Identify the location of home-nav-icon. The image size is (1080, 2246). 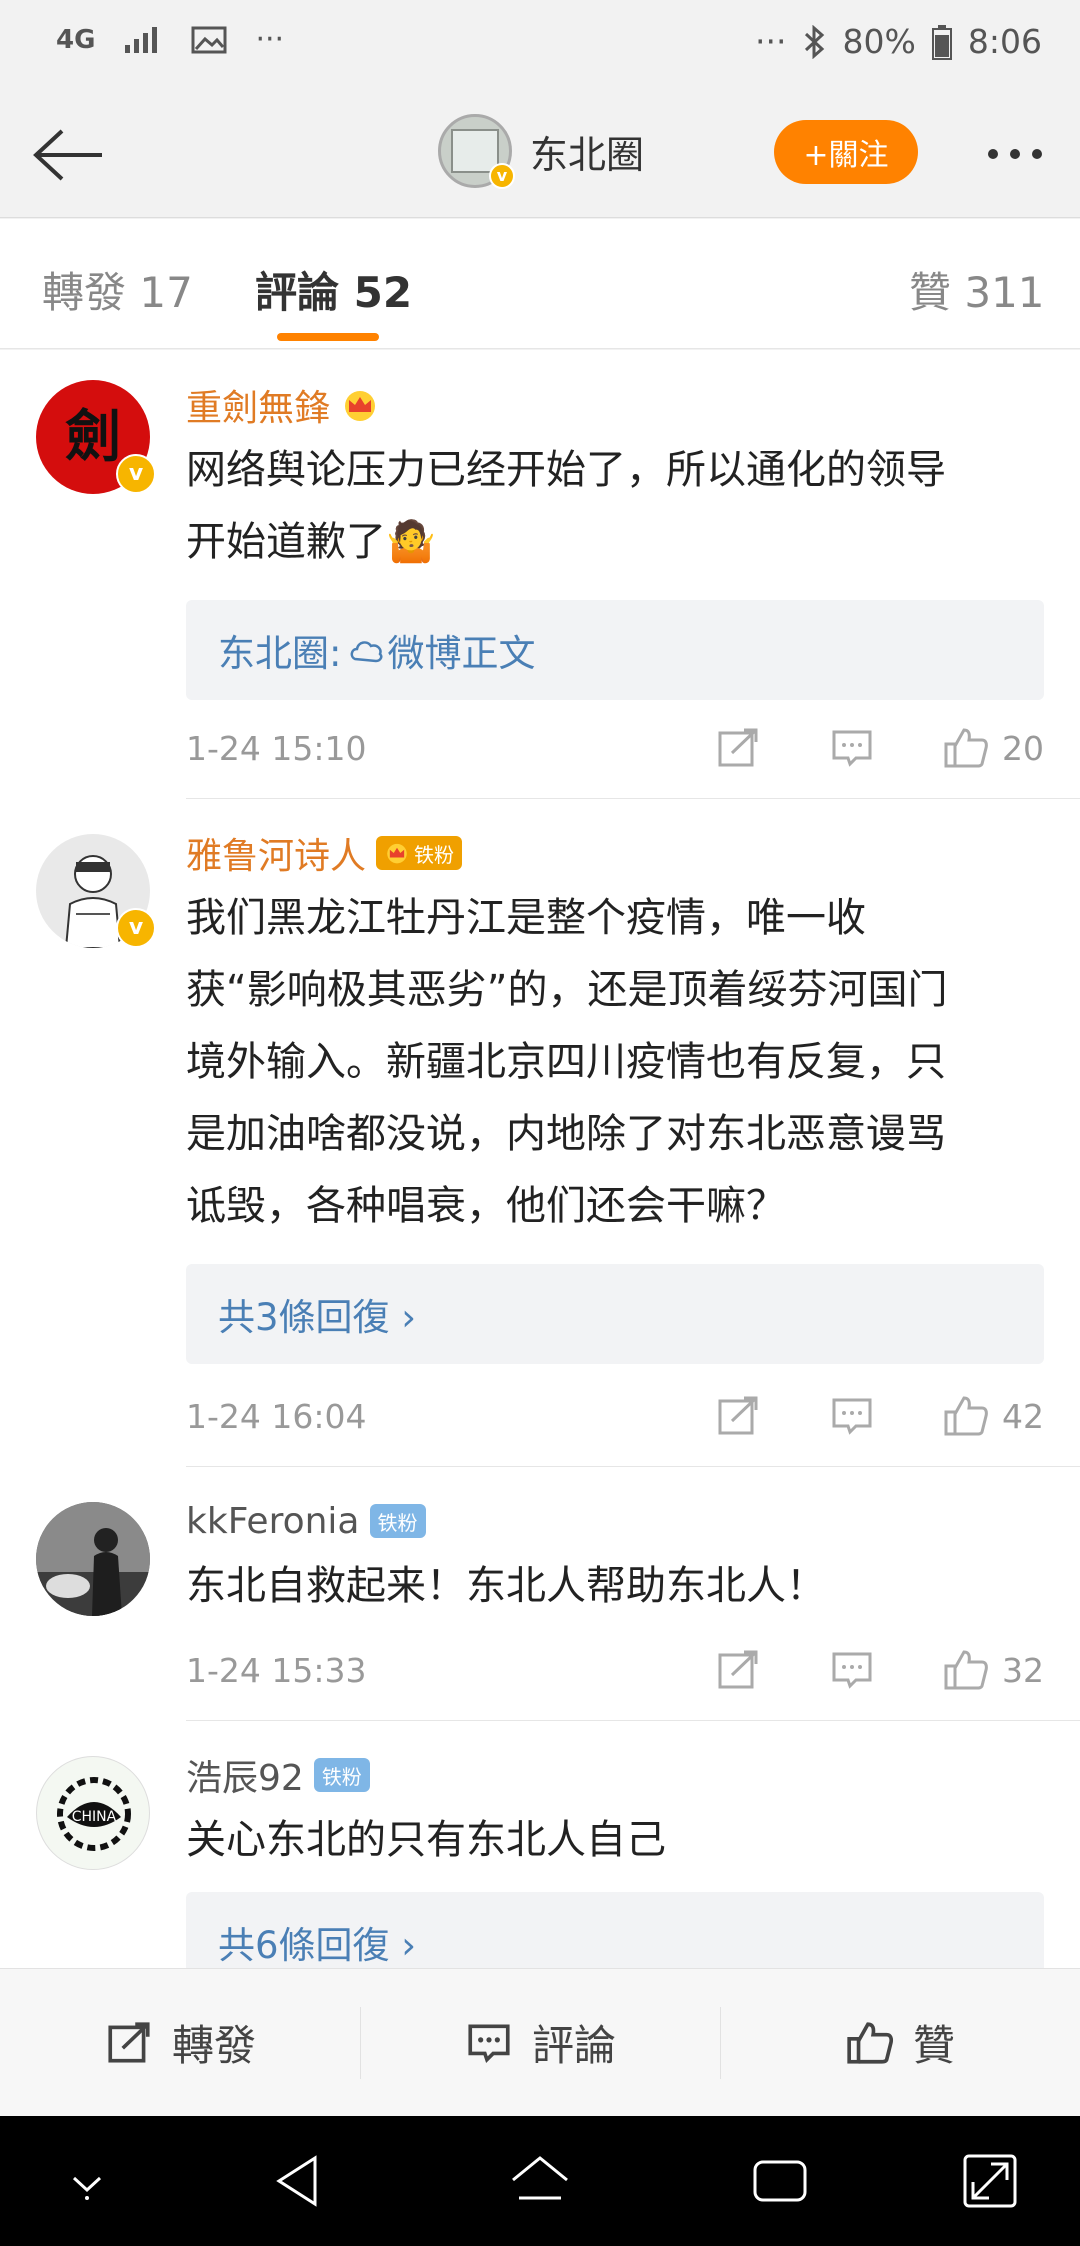
(540, 2181).